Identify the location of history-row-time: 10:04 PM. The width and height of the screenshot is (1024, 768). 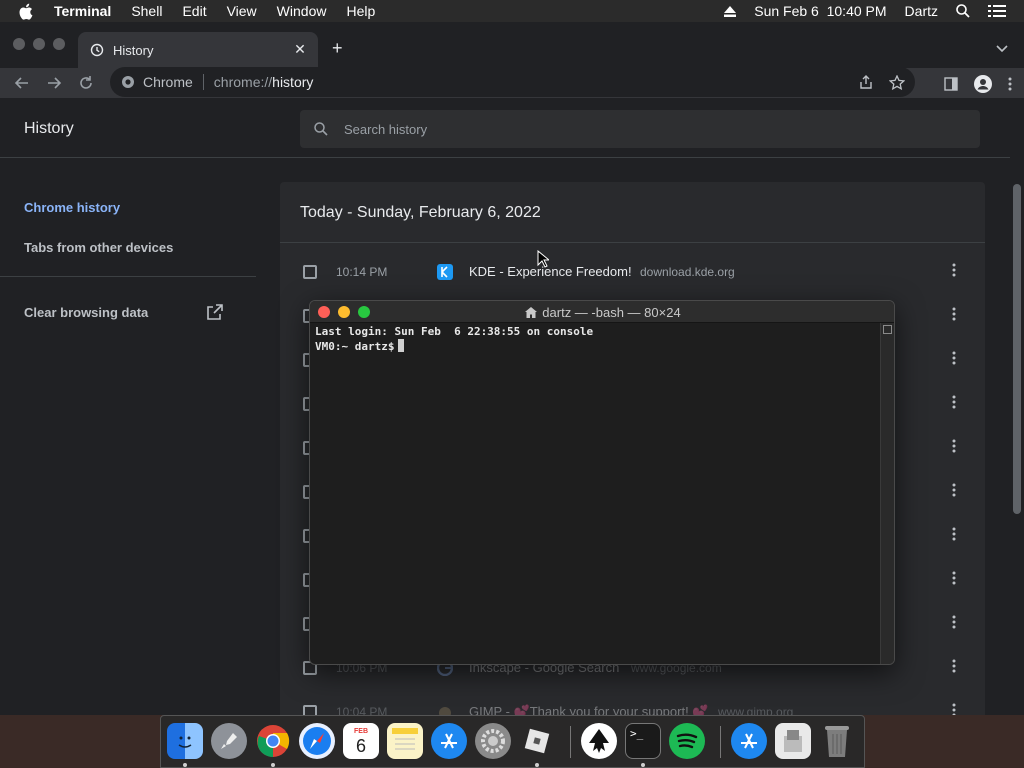
(362, 710).